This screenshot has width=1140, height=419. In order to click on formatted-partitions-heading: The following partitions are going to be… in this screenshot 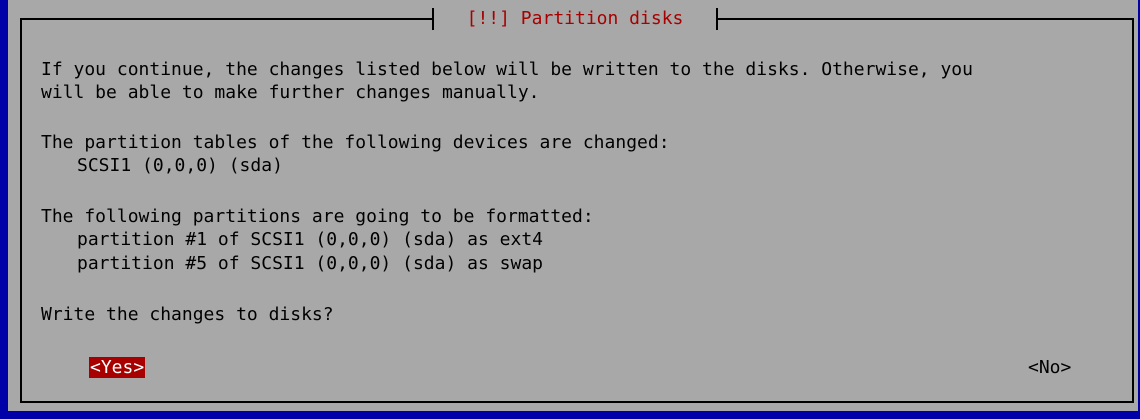, I will do `click(317, 216)`.